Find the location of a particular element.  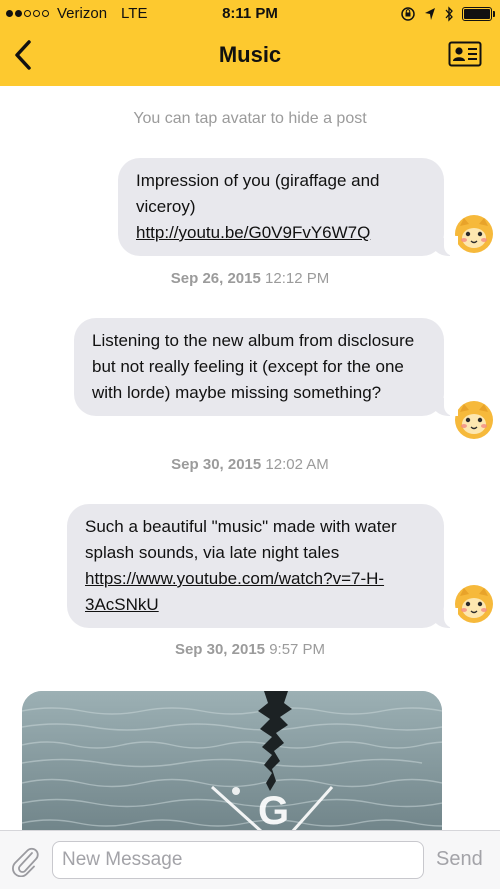

hide-post-hint: You can tap avatar to hide a post is located at coordinates (250, 118).